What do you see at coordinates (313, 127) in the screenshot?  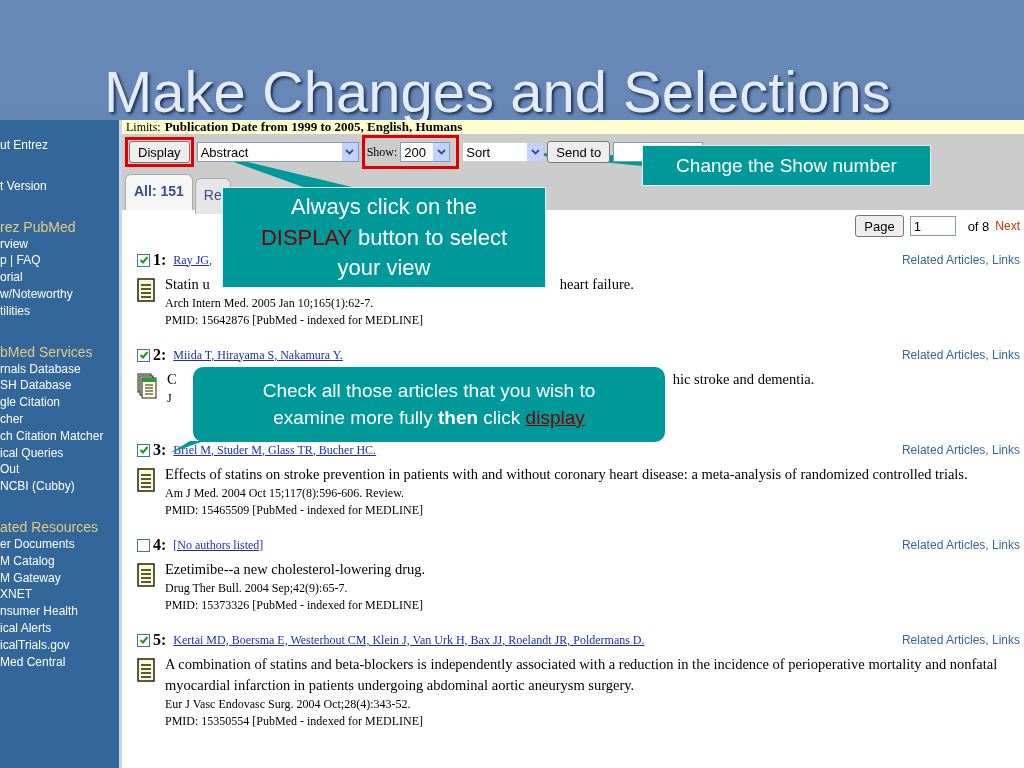 I see `limits-text: Publication Date from 1999 to 2005, English, Humans` at bounding box center [313, 127].